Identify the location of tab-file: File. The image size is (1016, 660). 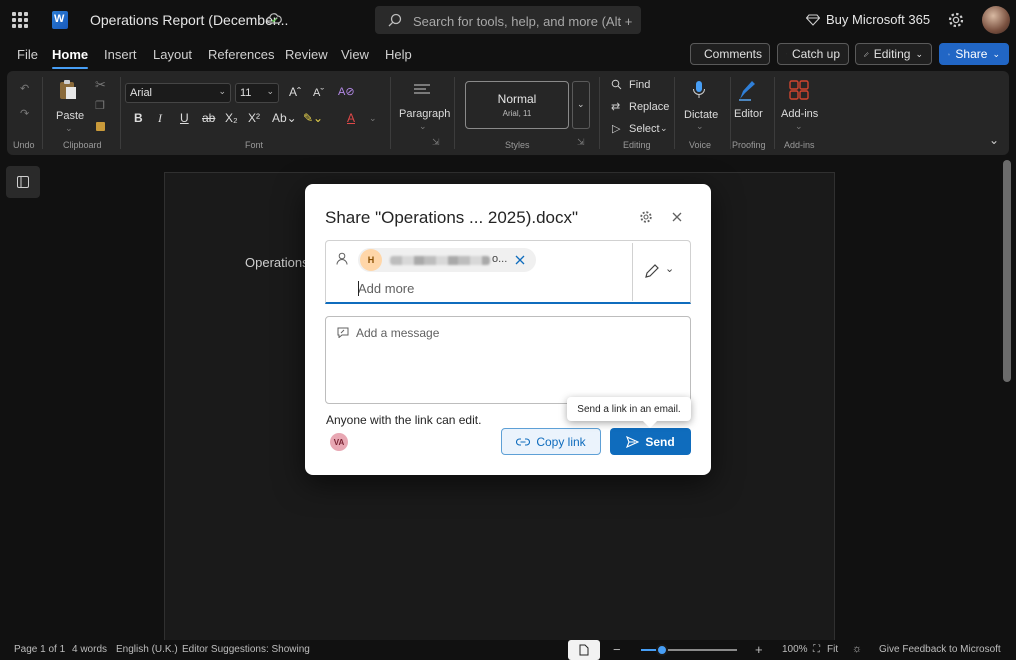
(27, 54).